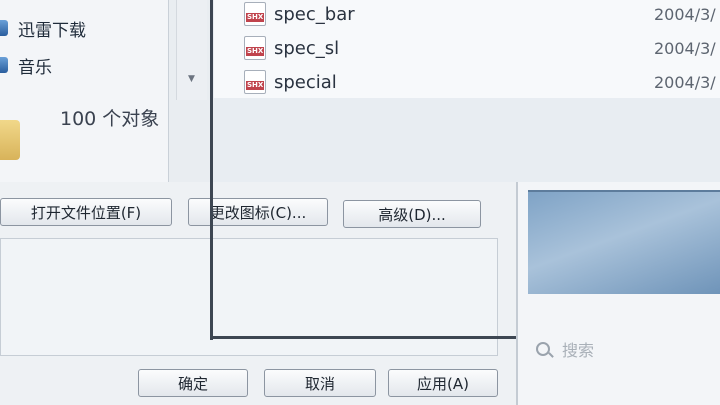  Describe the element at coordinates (543, 349) in the screenshot. I see `search-icon` at that location.